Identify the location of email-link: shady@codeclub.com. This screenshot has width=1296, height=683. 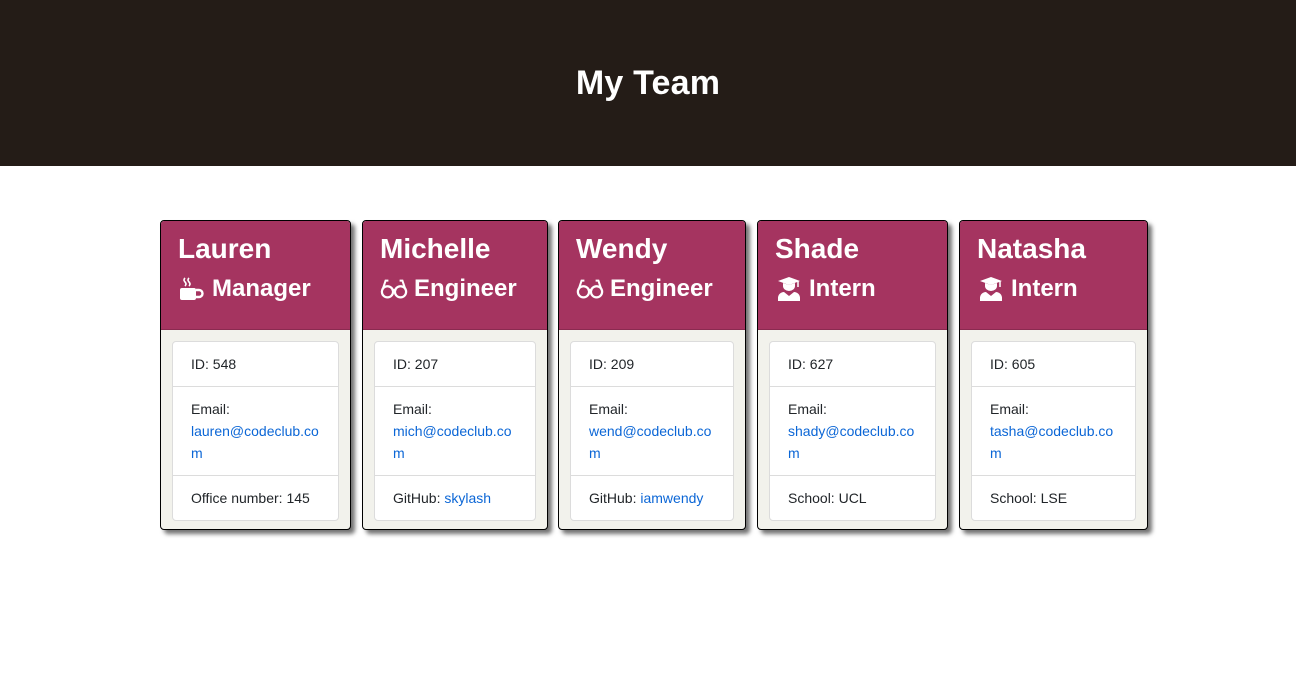
(851, 442).